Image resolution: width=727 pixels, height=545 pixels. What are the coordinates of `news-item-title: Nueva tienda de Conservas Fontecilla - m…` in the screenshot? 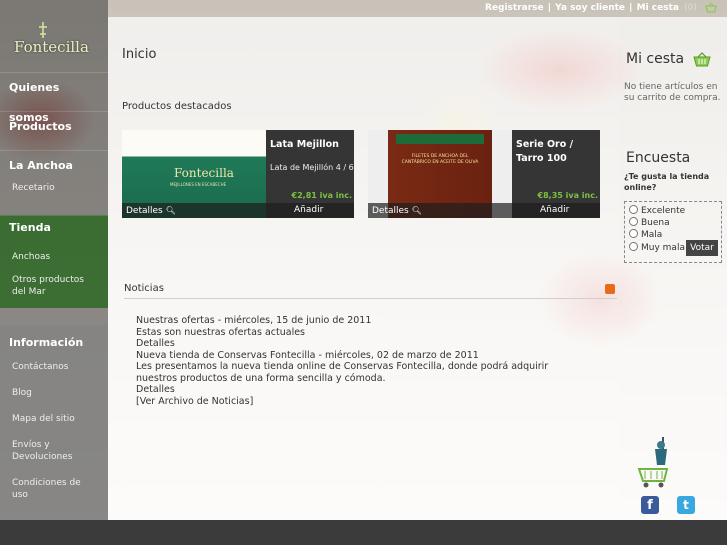 It's located at (361, 356).